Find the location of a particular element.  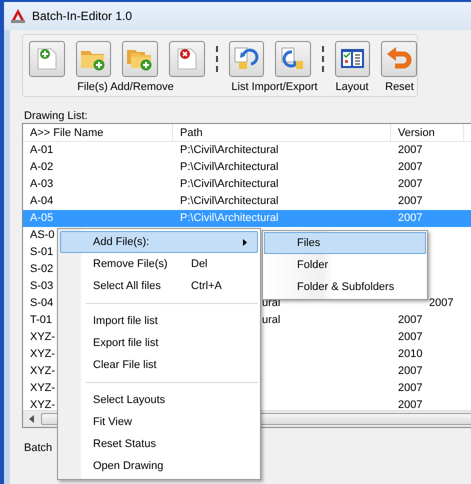

table-cell: S-04 is located at coordinates (42, 303).